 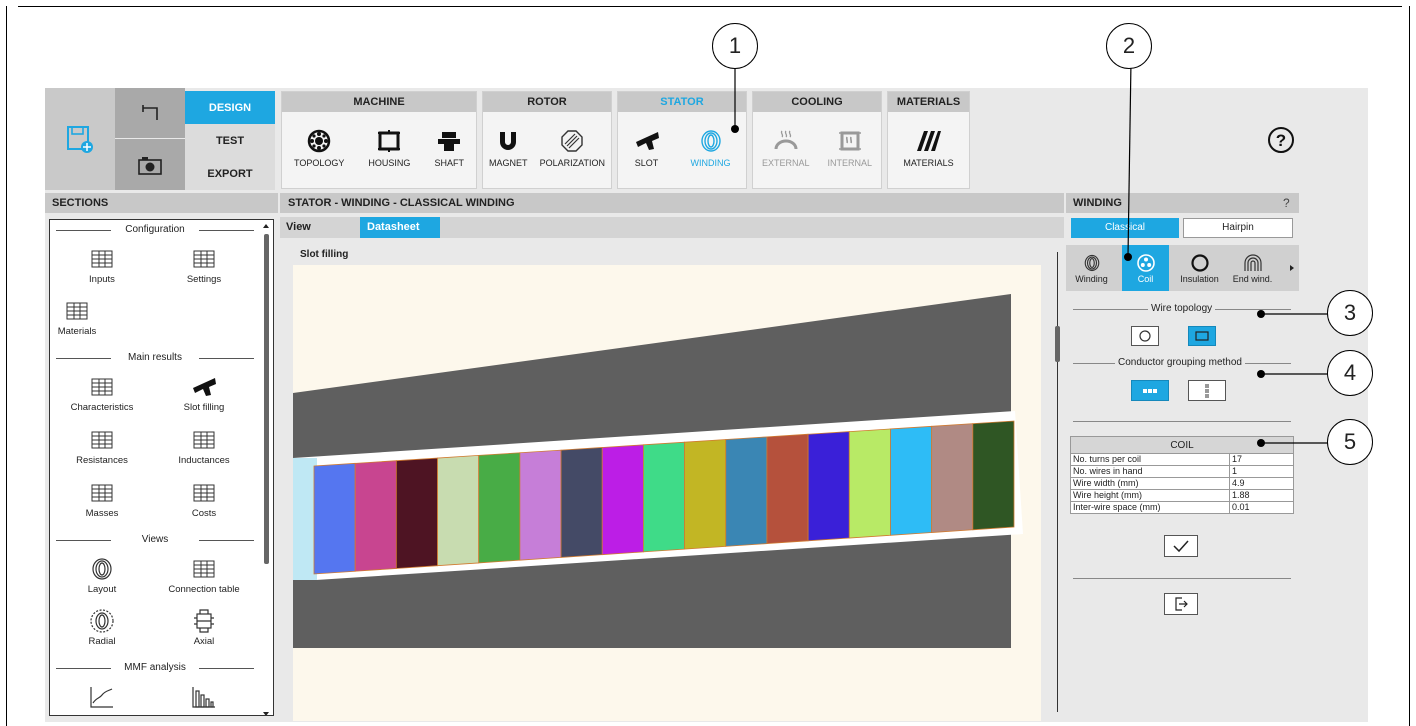 What do you see at coordinates (1350, 442) in the screenshot?
I see `callout-5: 5` at bounding box center [1350, 442].